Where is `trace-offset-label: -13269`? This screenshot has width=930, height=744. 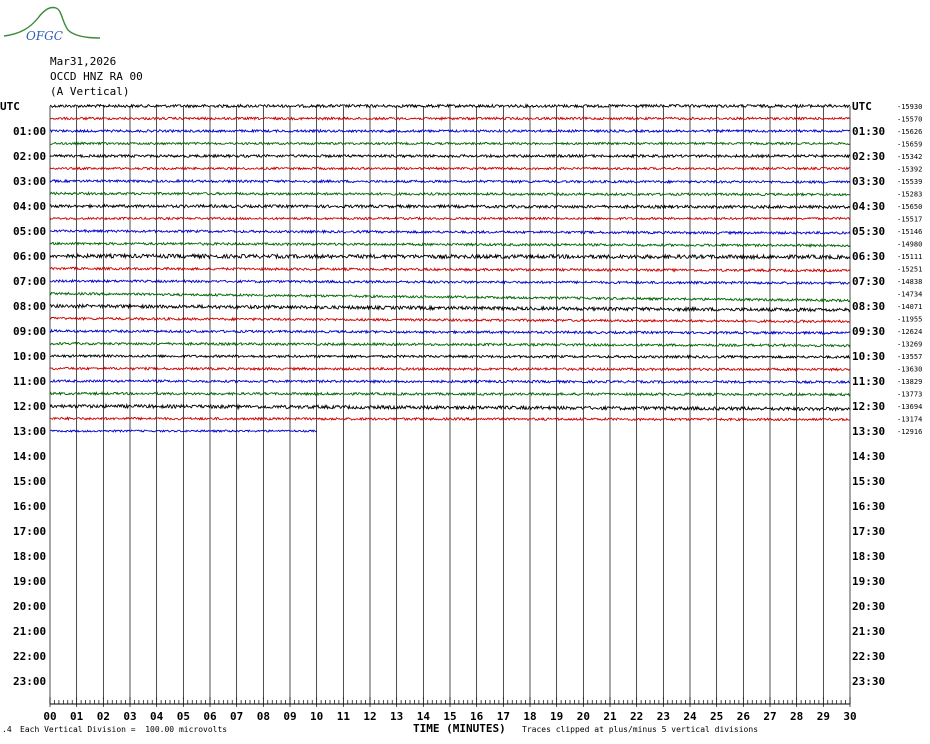
trace-offset-label: -13269 is located at coordinates (909, 345).